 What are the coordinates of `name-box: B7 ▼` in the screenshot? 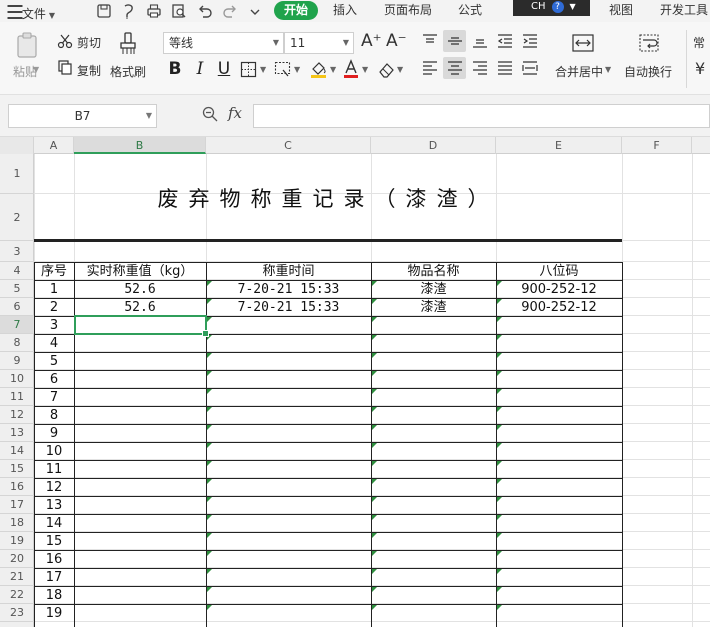 It's located at (82, 116).